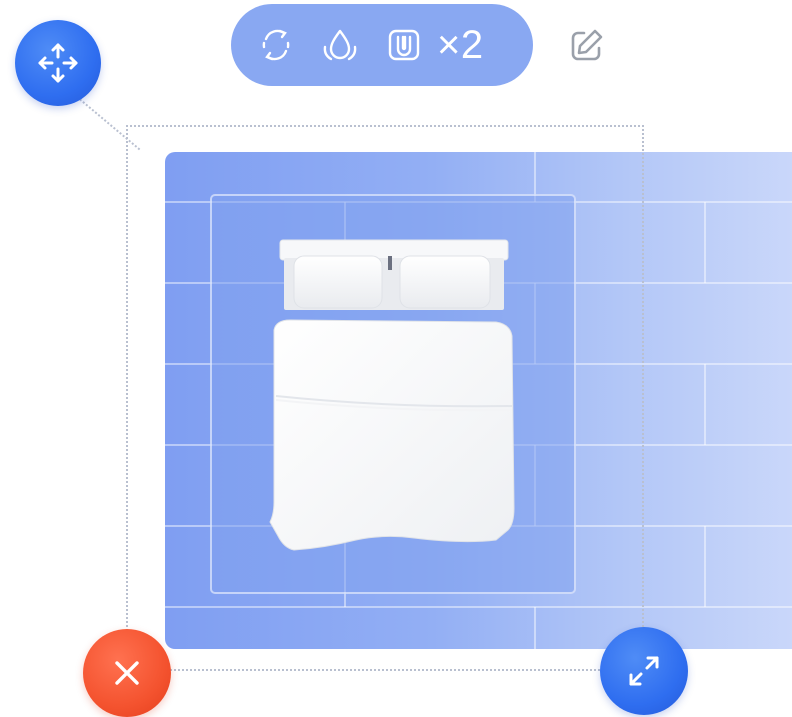  Describe the element at coordinates (445, 282) in the screenshot. I see `pillow-right` at that location.